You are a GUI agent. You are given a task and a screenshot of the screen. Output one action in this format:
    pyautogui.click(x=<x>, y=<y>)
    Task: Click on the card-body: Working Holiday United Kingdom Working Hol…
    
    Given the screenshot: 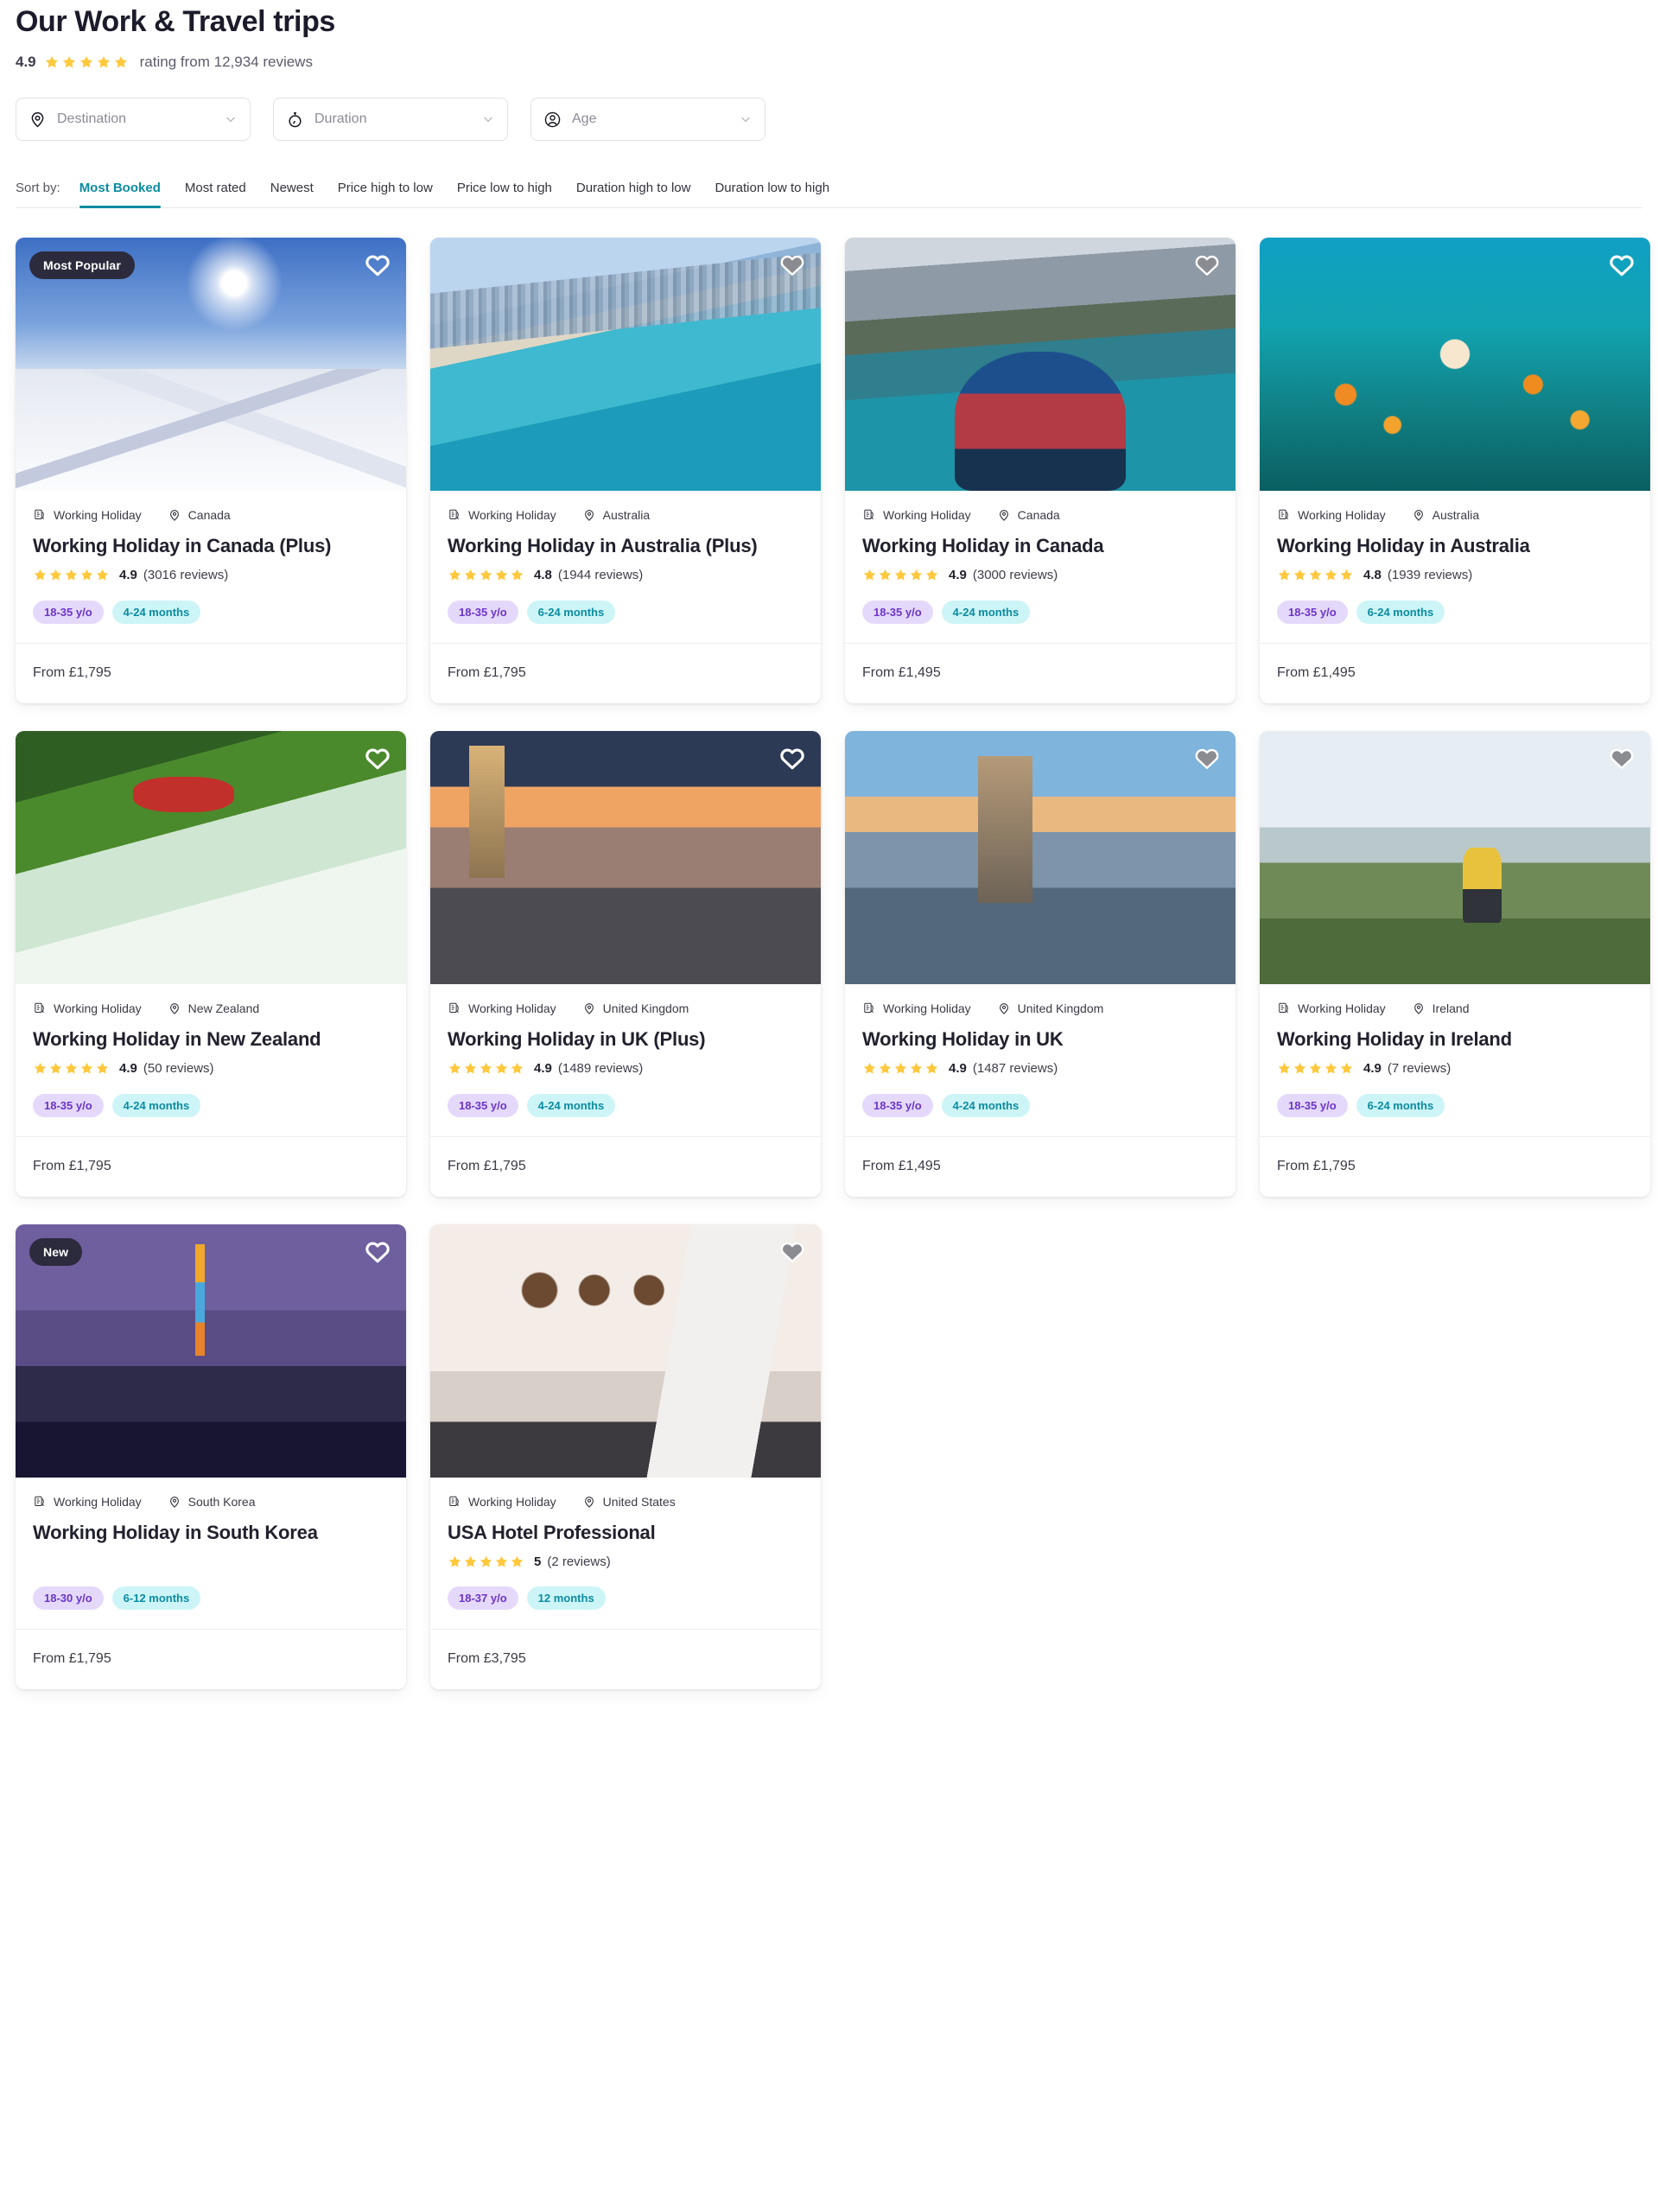 What is the action you would take?
    pyautogui.click(x=625, y=1060)
    